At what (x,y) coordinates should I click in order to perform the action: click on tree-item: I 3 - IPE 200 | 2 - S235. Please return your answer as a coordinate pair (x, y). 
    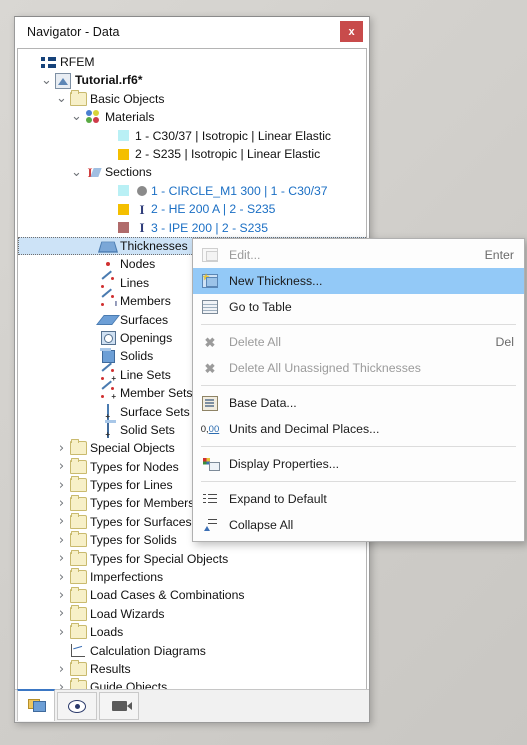
    Looking at the image, I should click on (192, 228).